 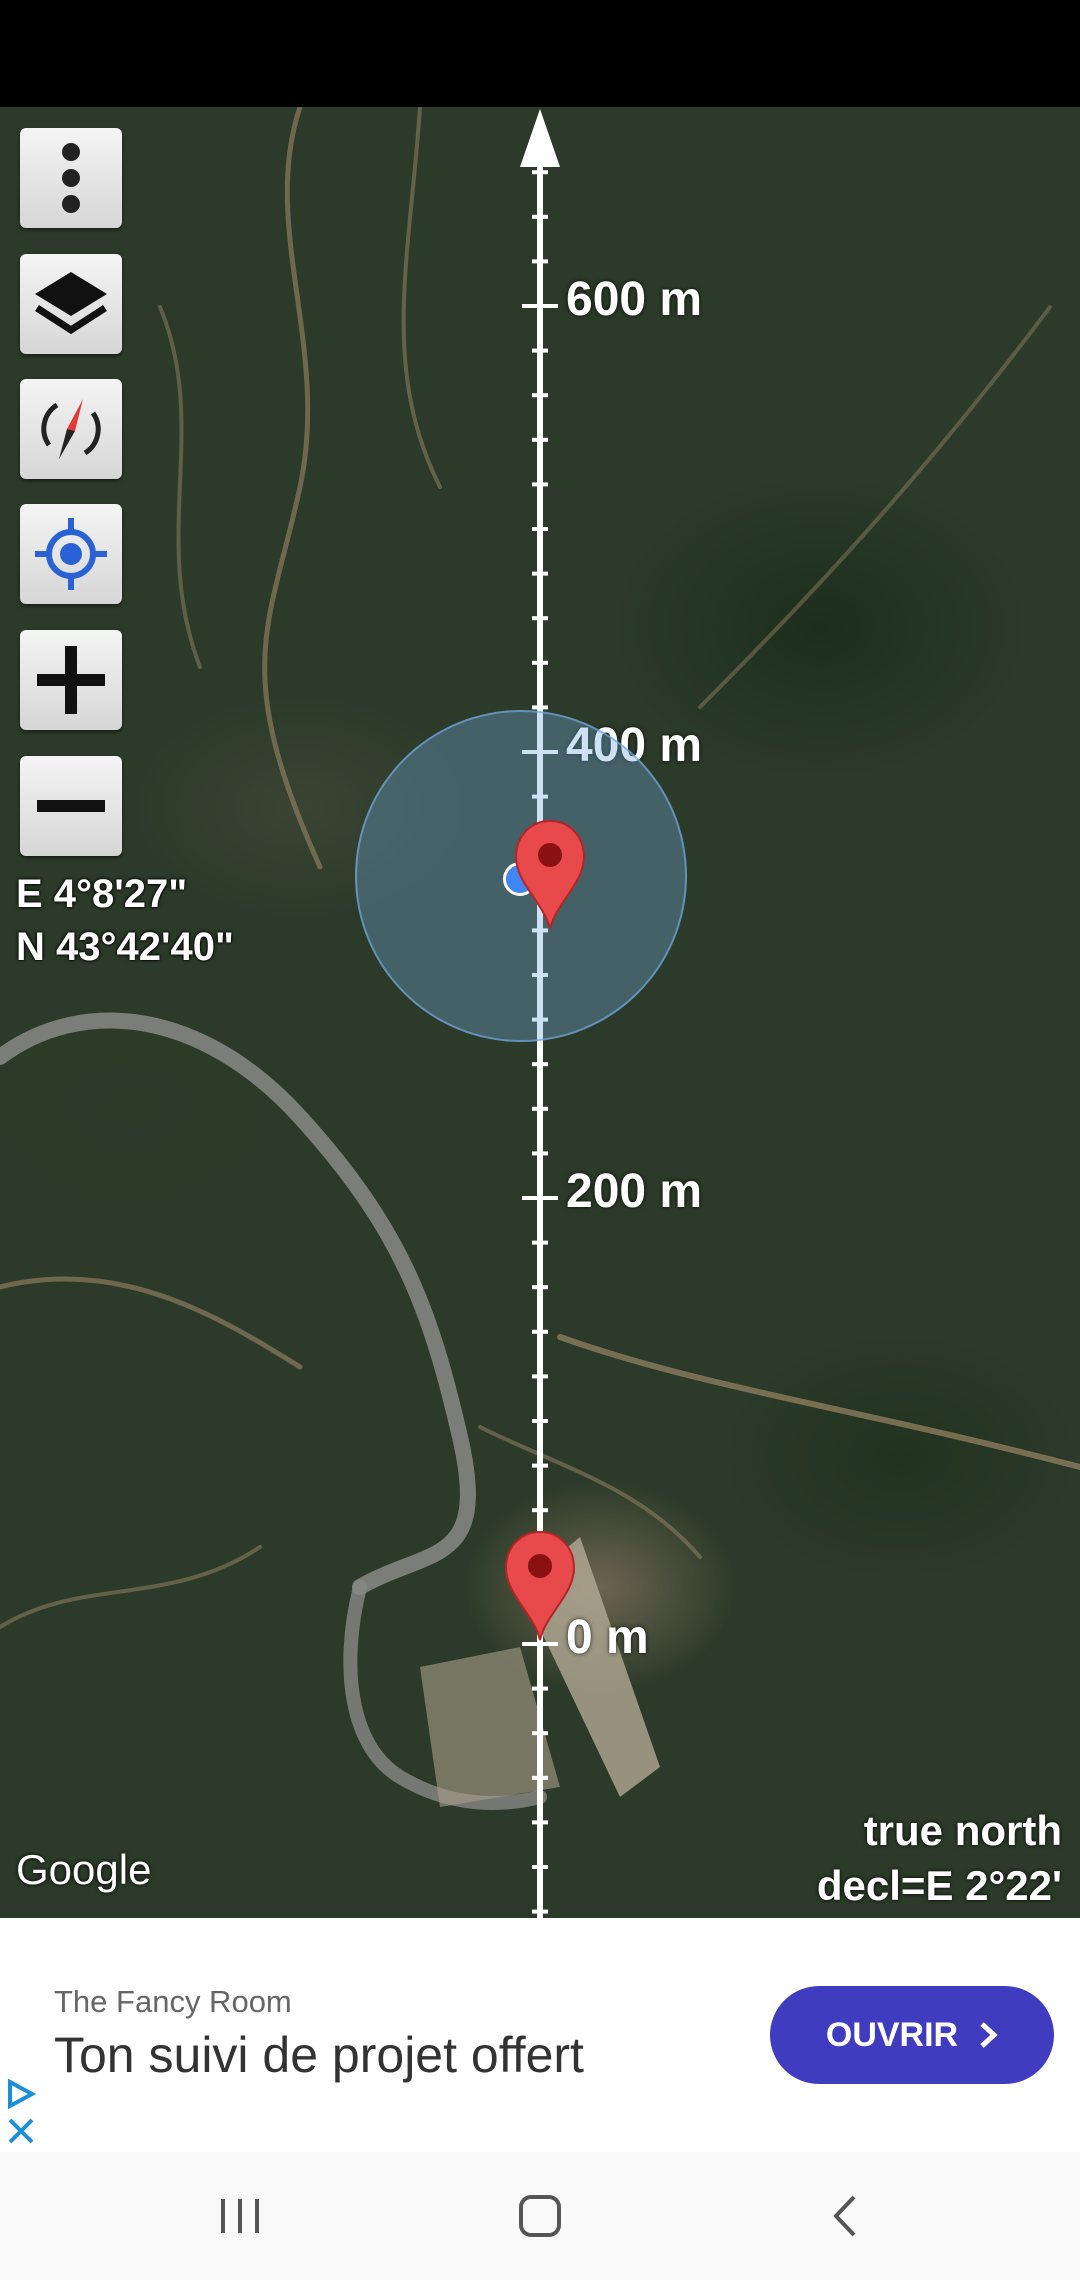 What do you see at coordinates (939, 1885) in the screenshot?
I see `declination-readout: decl=E 2°22'` at bounding box center [939, 1885].